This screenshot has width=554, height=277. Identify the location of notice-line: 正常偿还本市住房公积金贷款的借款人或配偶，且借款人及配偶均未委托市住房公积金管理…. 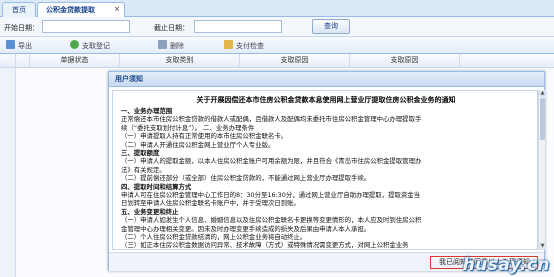
(271, 119).